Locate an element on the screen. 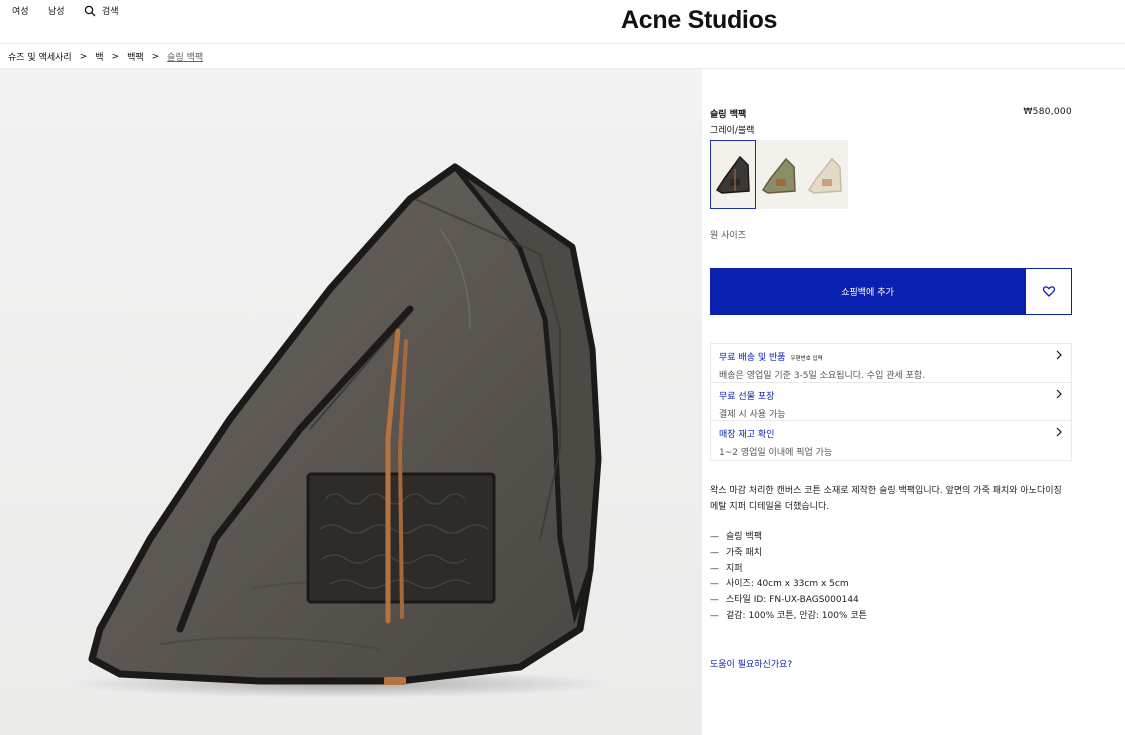 The height and width of the screenshot is (735, 1125). accordion-store-stock: 매장 재고 확인 1~2 영업일 이내에 픽업 가능 is located at coordinates (891, 440).